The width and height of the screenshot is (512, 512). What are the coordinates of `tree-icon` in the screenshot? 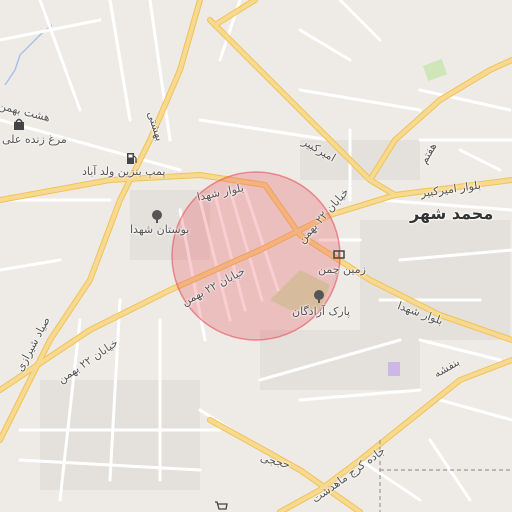 It's located at (157, 215).